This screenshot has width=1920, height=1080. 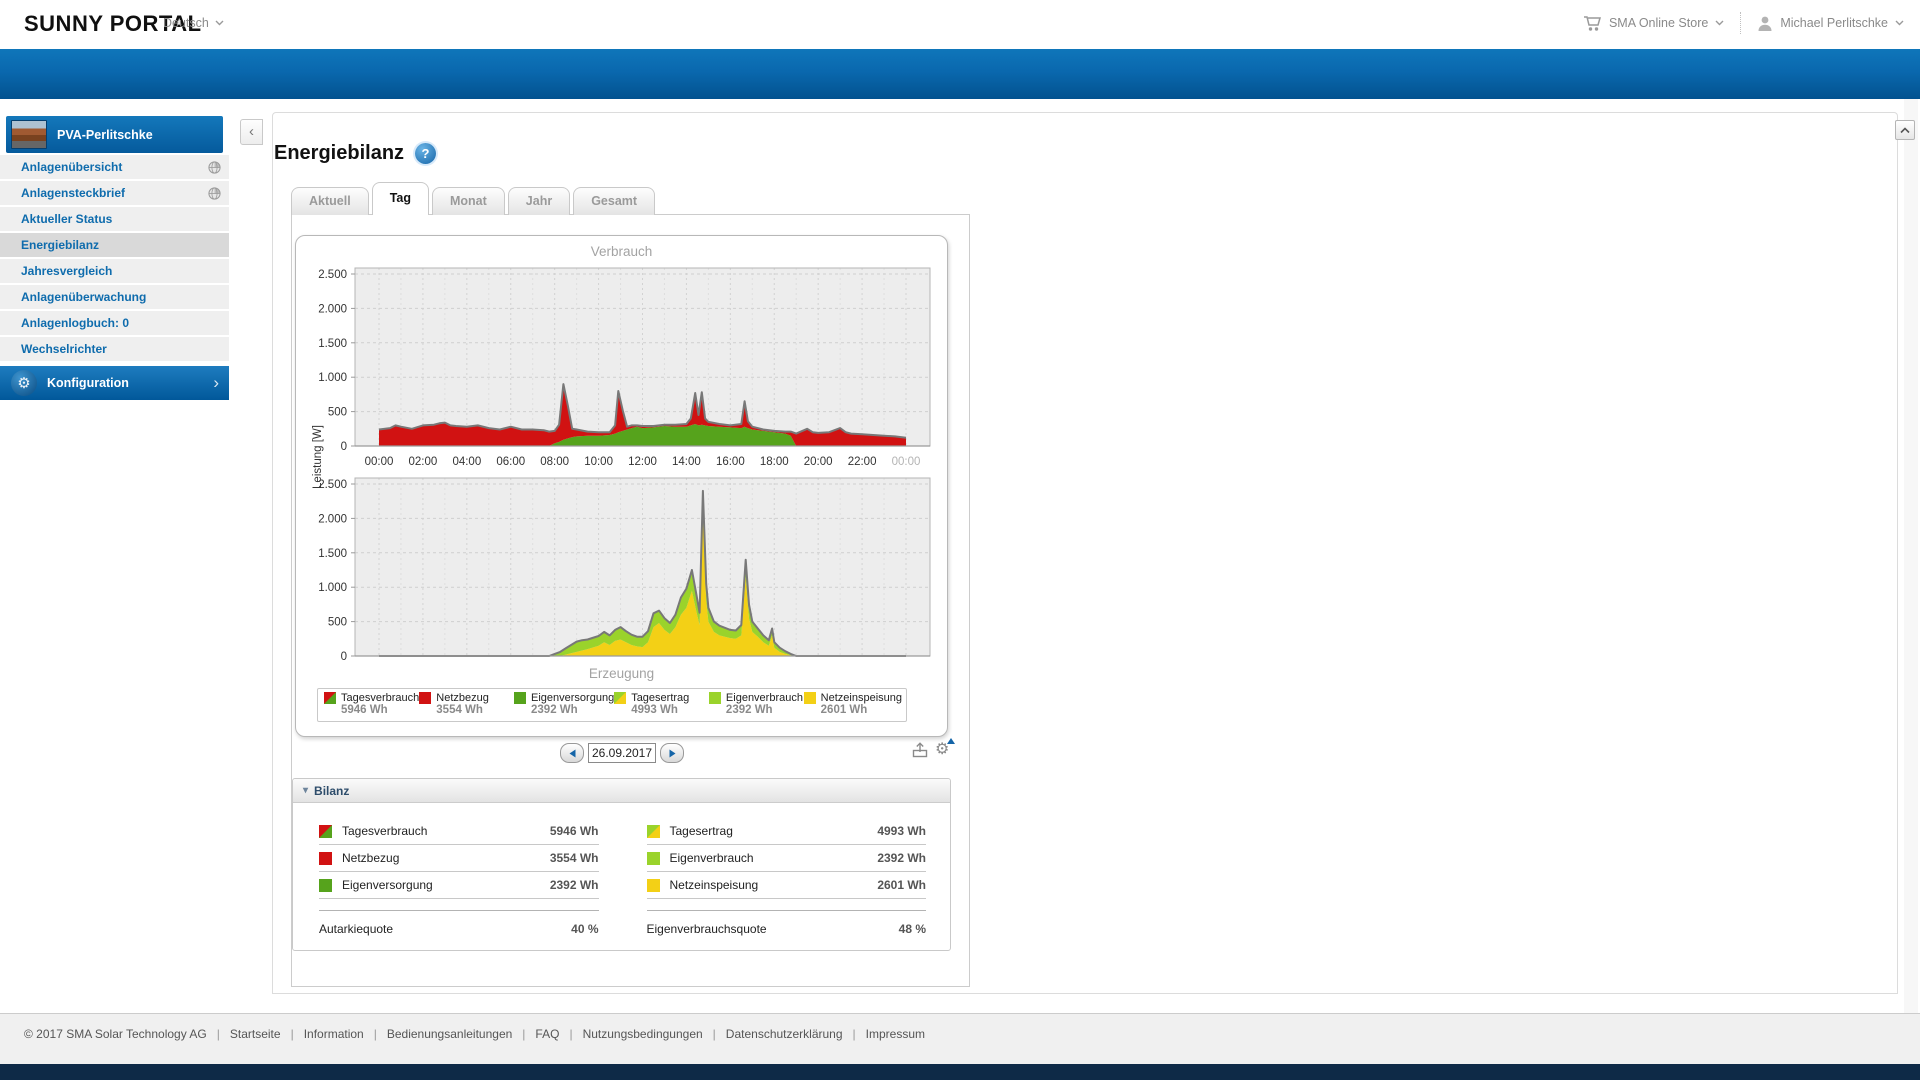 I want to click on bilanz-value: 3554 Wh, so click(x=574, y=858).